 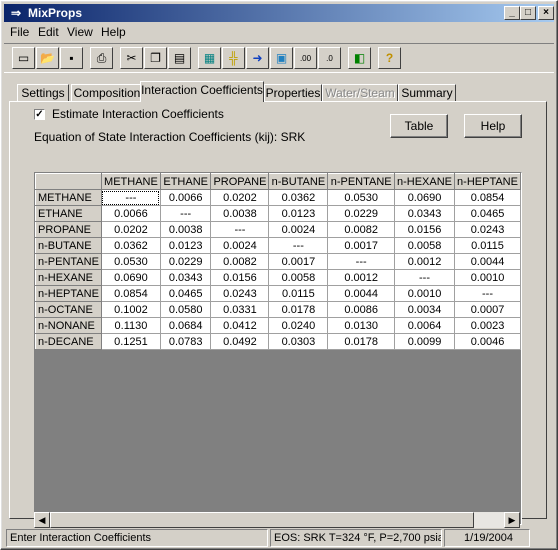 What do you see at coordinates (68, 325) in the screenshot?
I see `row-header: n-NONANE` at bounding box center [68, 325].